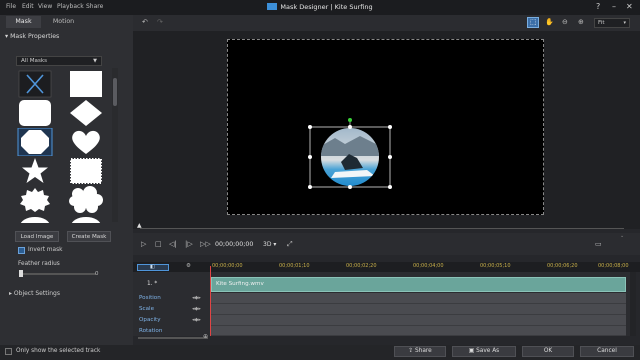 This screenshot has height=360, width=640. I want to click on track-view-toggle: ◧, so click(153, 267).